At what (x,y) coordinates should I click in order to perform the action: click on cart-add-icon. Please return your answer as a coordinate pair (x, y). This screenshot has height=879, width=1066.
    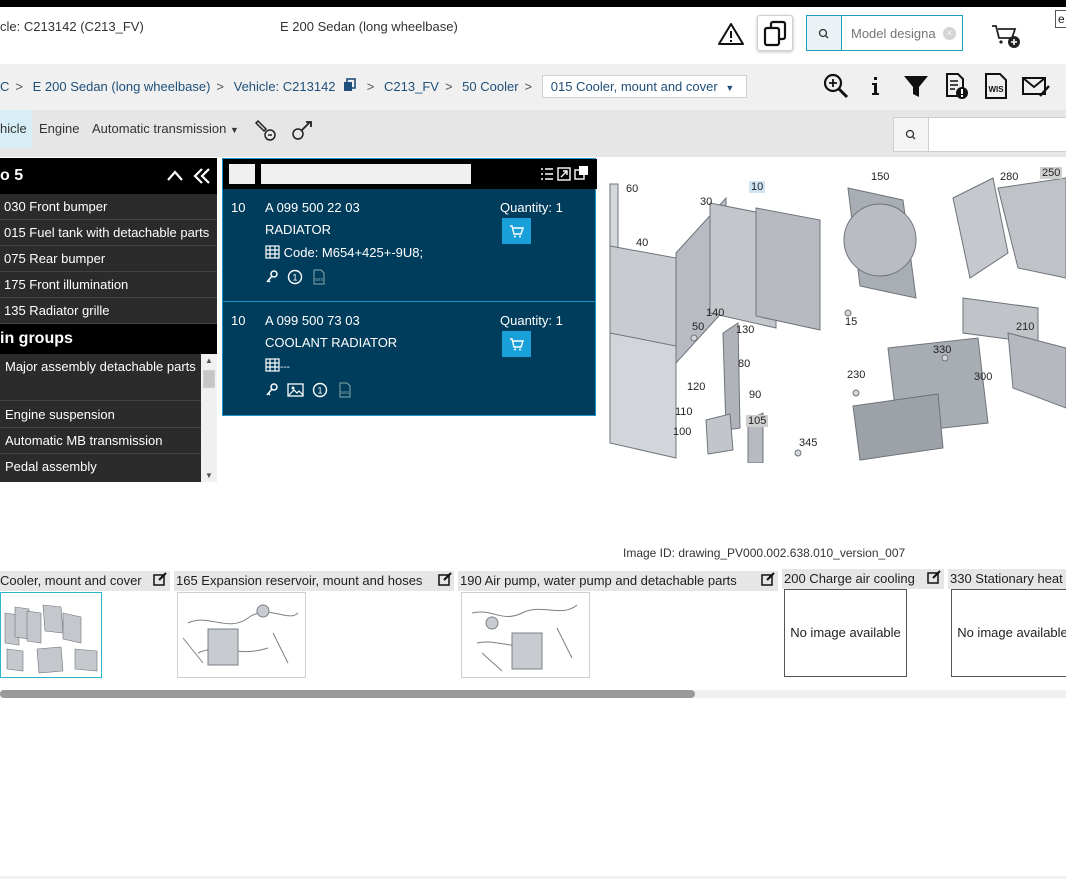
    Looking at the image, I should click on (1006, 36).